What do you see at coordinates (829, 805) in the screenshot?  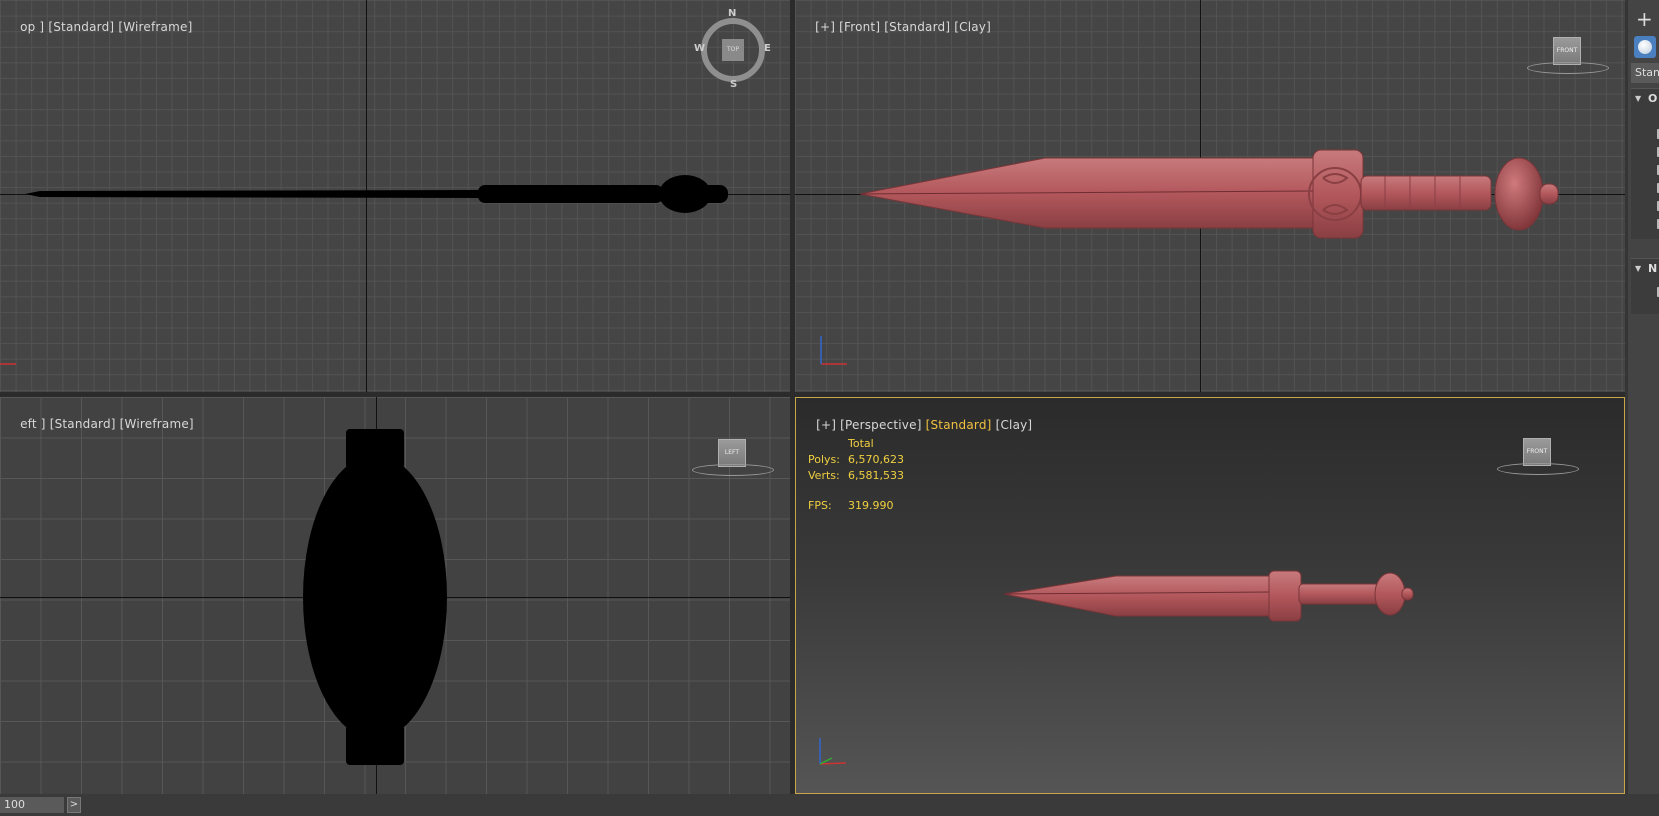 I see `time-slider-bar: 100 >` at bounding box center [829, 805].